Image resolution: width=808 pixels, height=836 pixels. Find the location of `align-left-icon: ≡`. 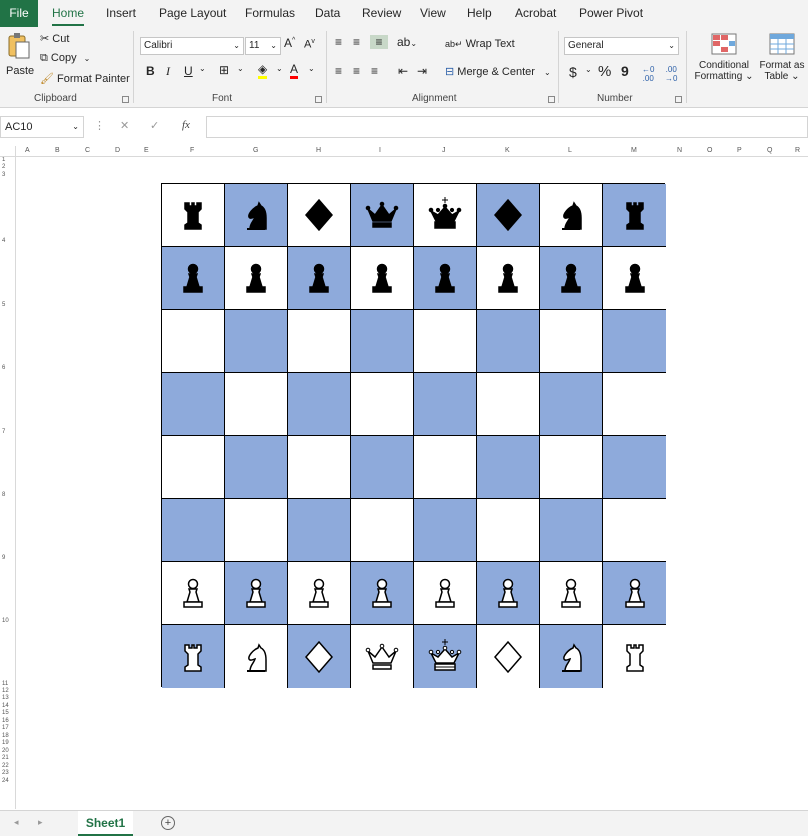

align-left-icon: ≡ is located at coordinates (338, 71).